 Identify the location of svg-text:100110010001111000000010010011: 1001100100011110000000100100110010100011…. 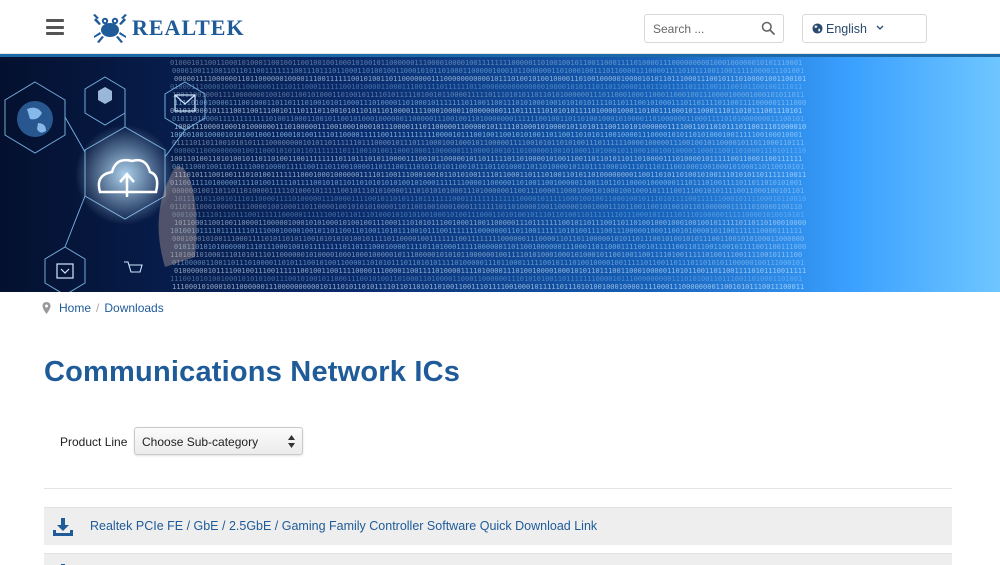
(488, 95).